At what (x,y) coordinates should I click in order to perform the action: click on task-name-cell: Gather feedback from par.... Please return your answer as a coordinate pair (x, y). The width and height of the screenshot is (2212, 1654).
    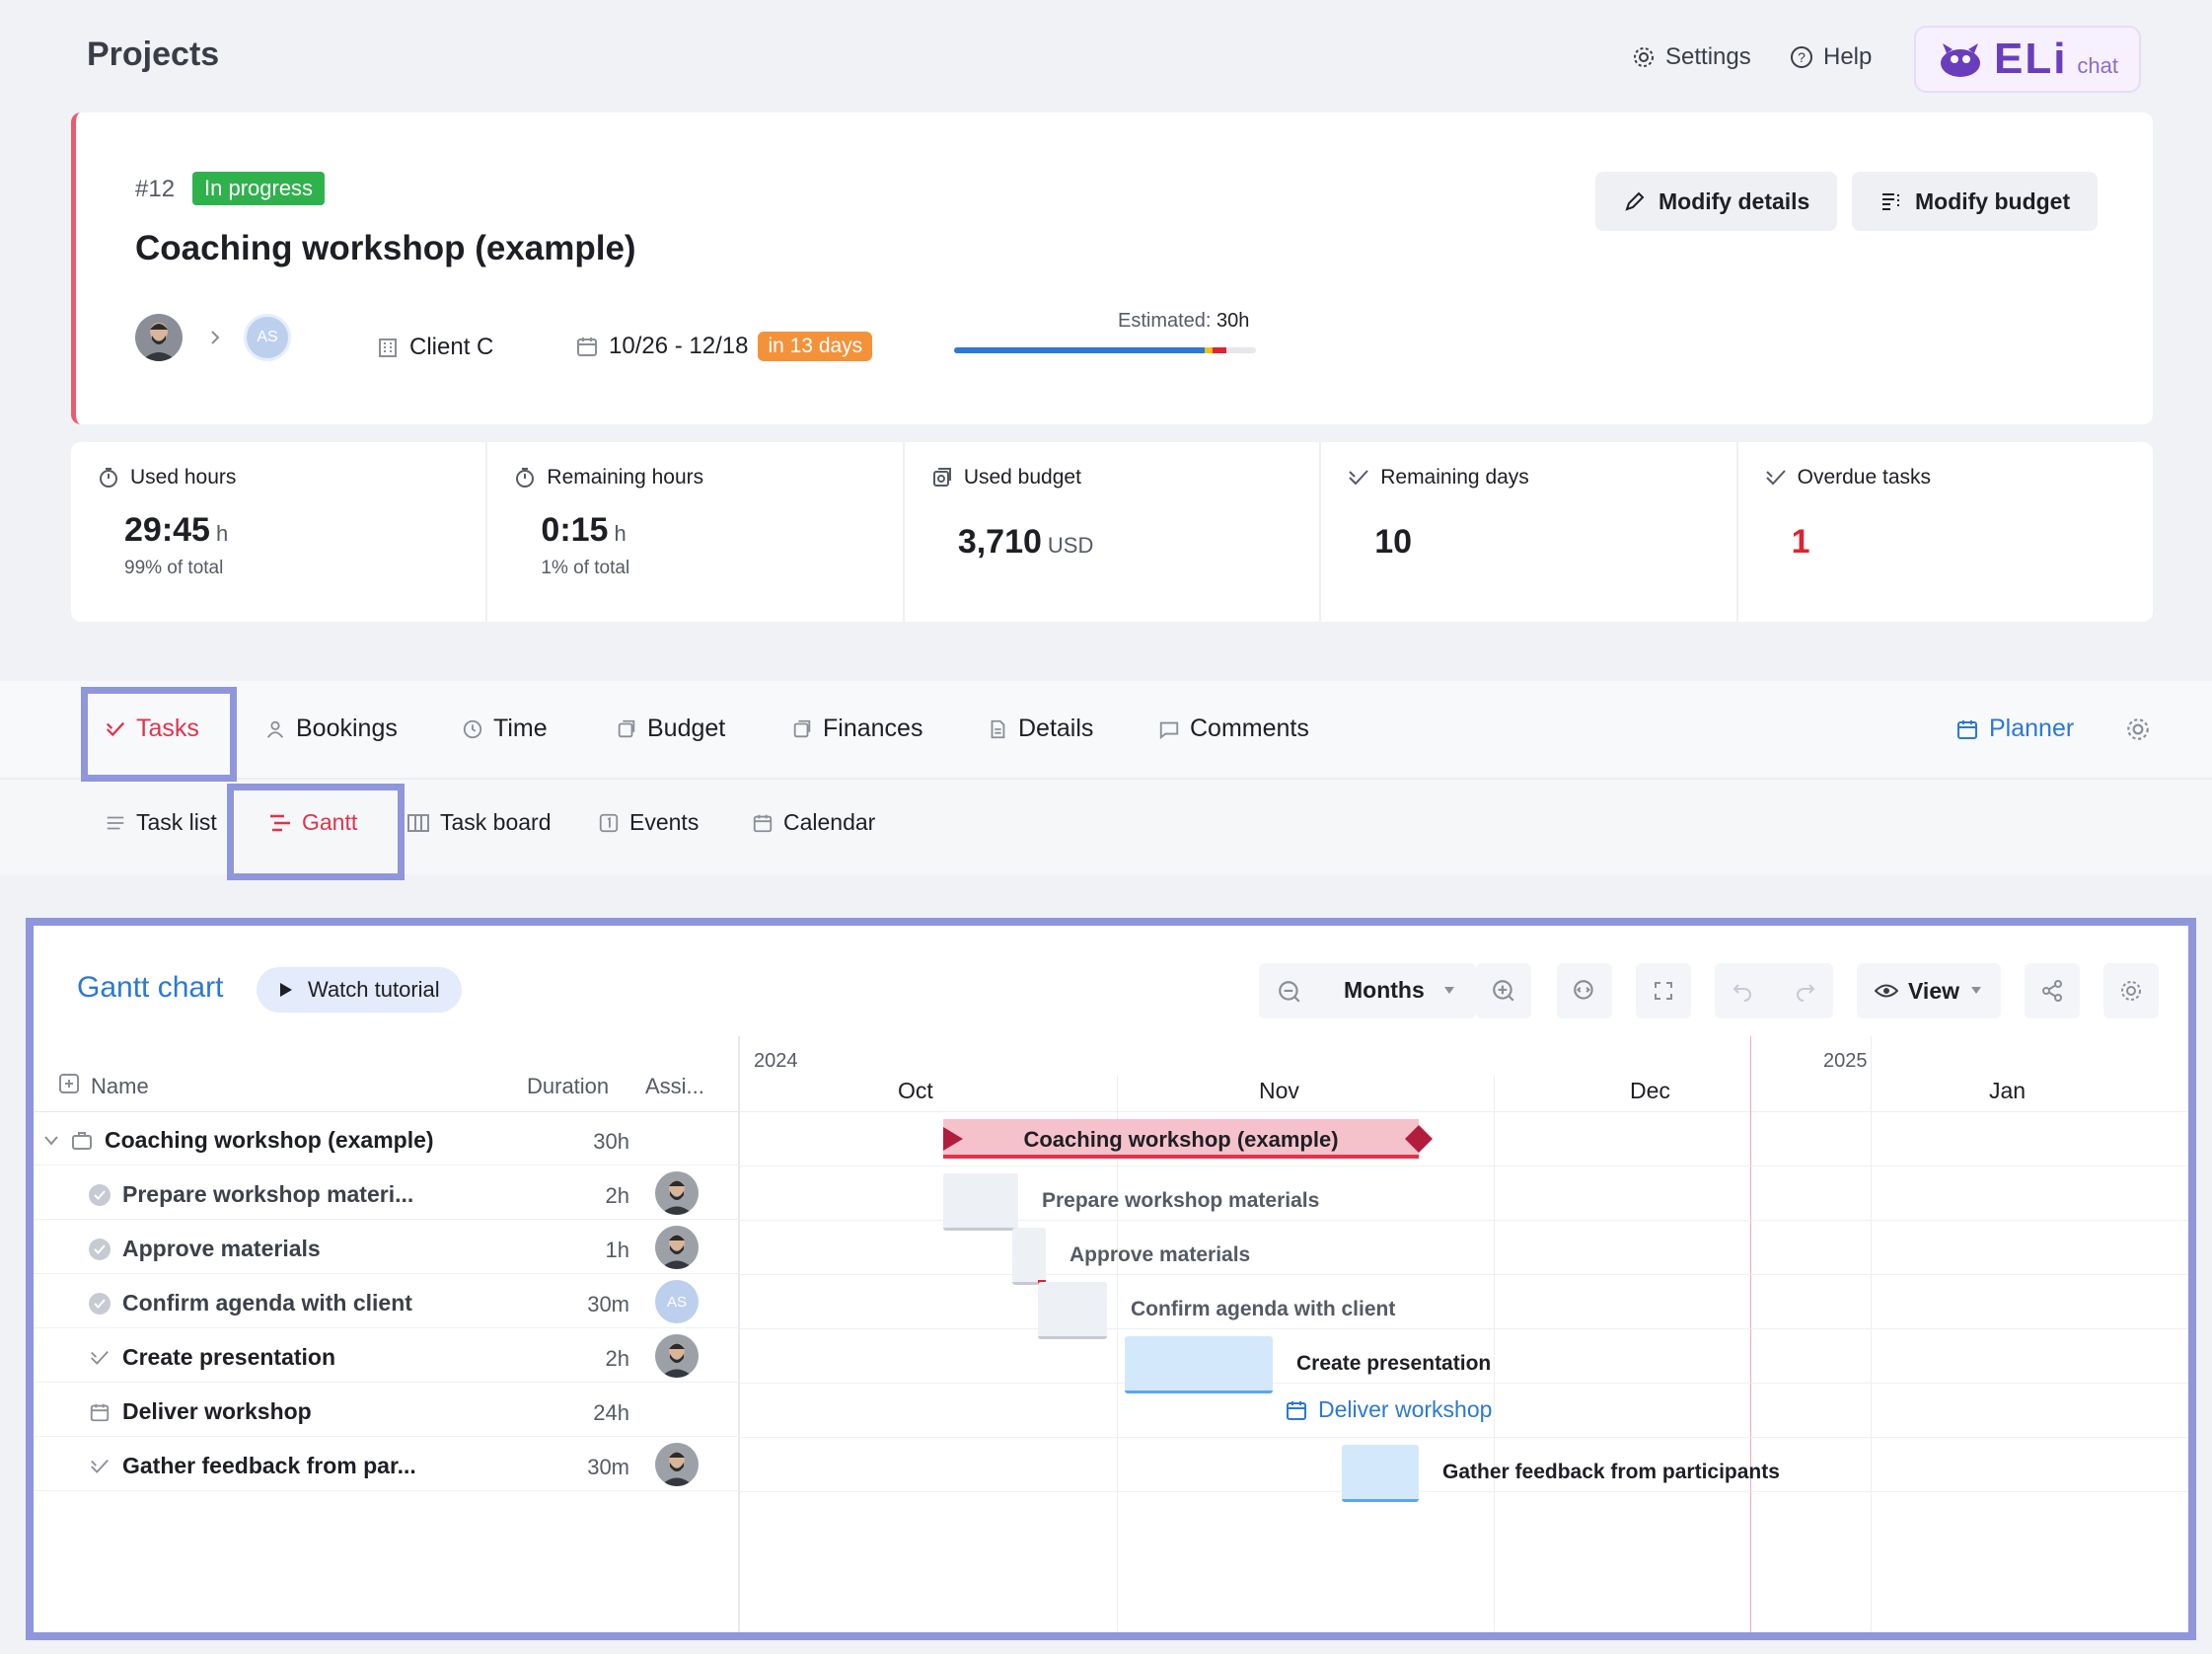
    Looking at the image, I should click on (252, 1466).